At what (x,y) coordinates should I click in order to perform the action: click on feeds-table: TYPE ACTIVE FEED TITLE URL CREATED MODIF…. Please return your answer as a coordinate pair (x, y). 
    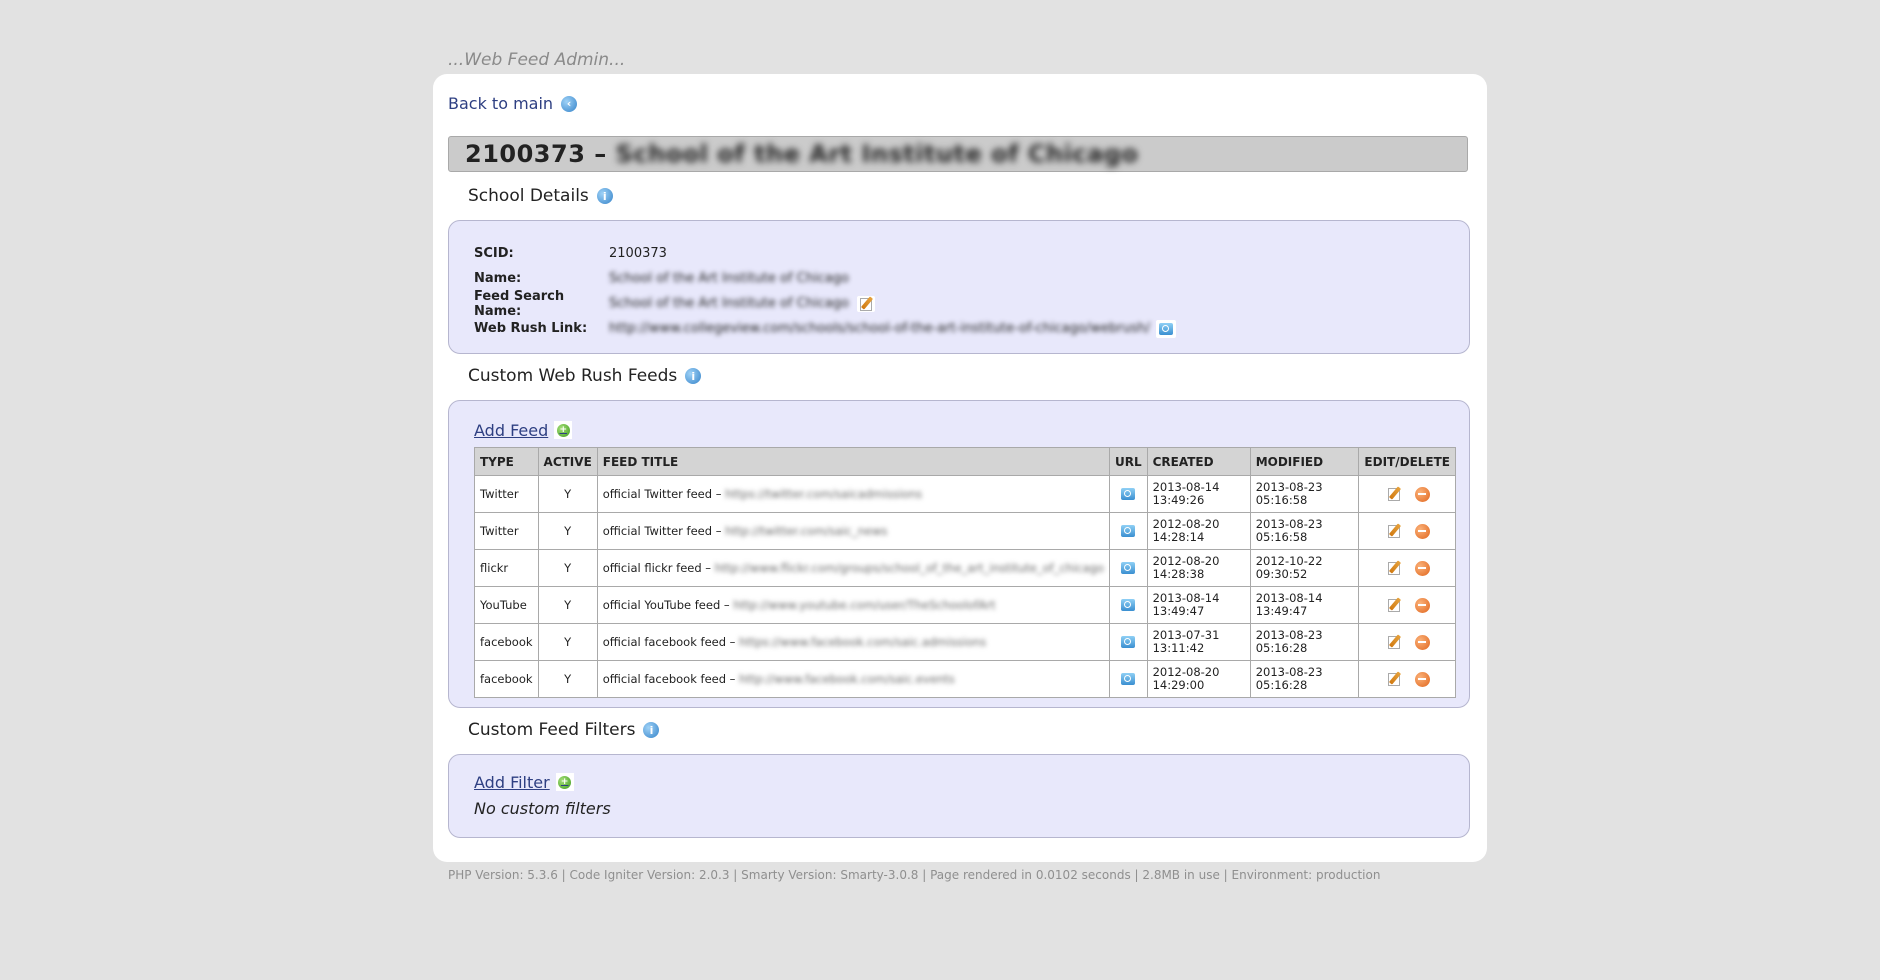
    Looking at the image, I should click on (965, 572).